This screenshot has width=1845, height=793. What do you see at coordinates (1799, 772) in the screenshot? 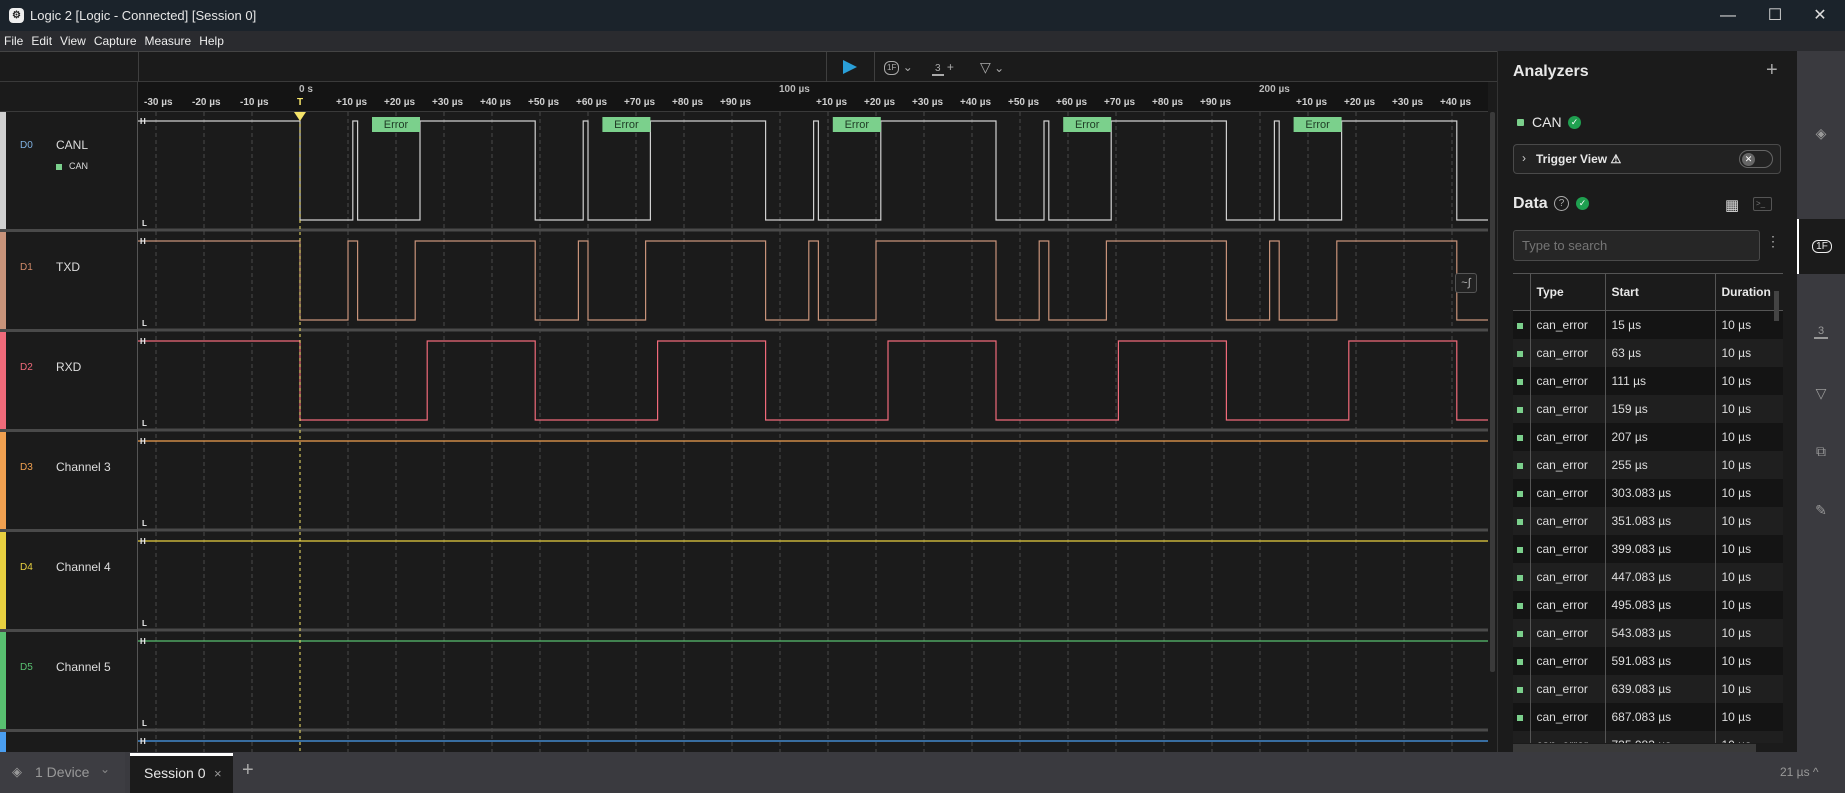
I see `timing-readout: 21 µs ^` at bounding box center [1799, 772].